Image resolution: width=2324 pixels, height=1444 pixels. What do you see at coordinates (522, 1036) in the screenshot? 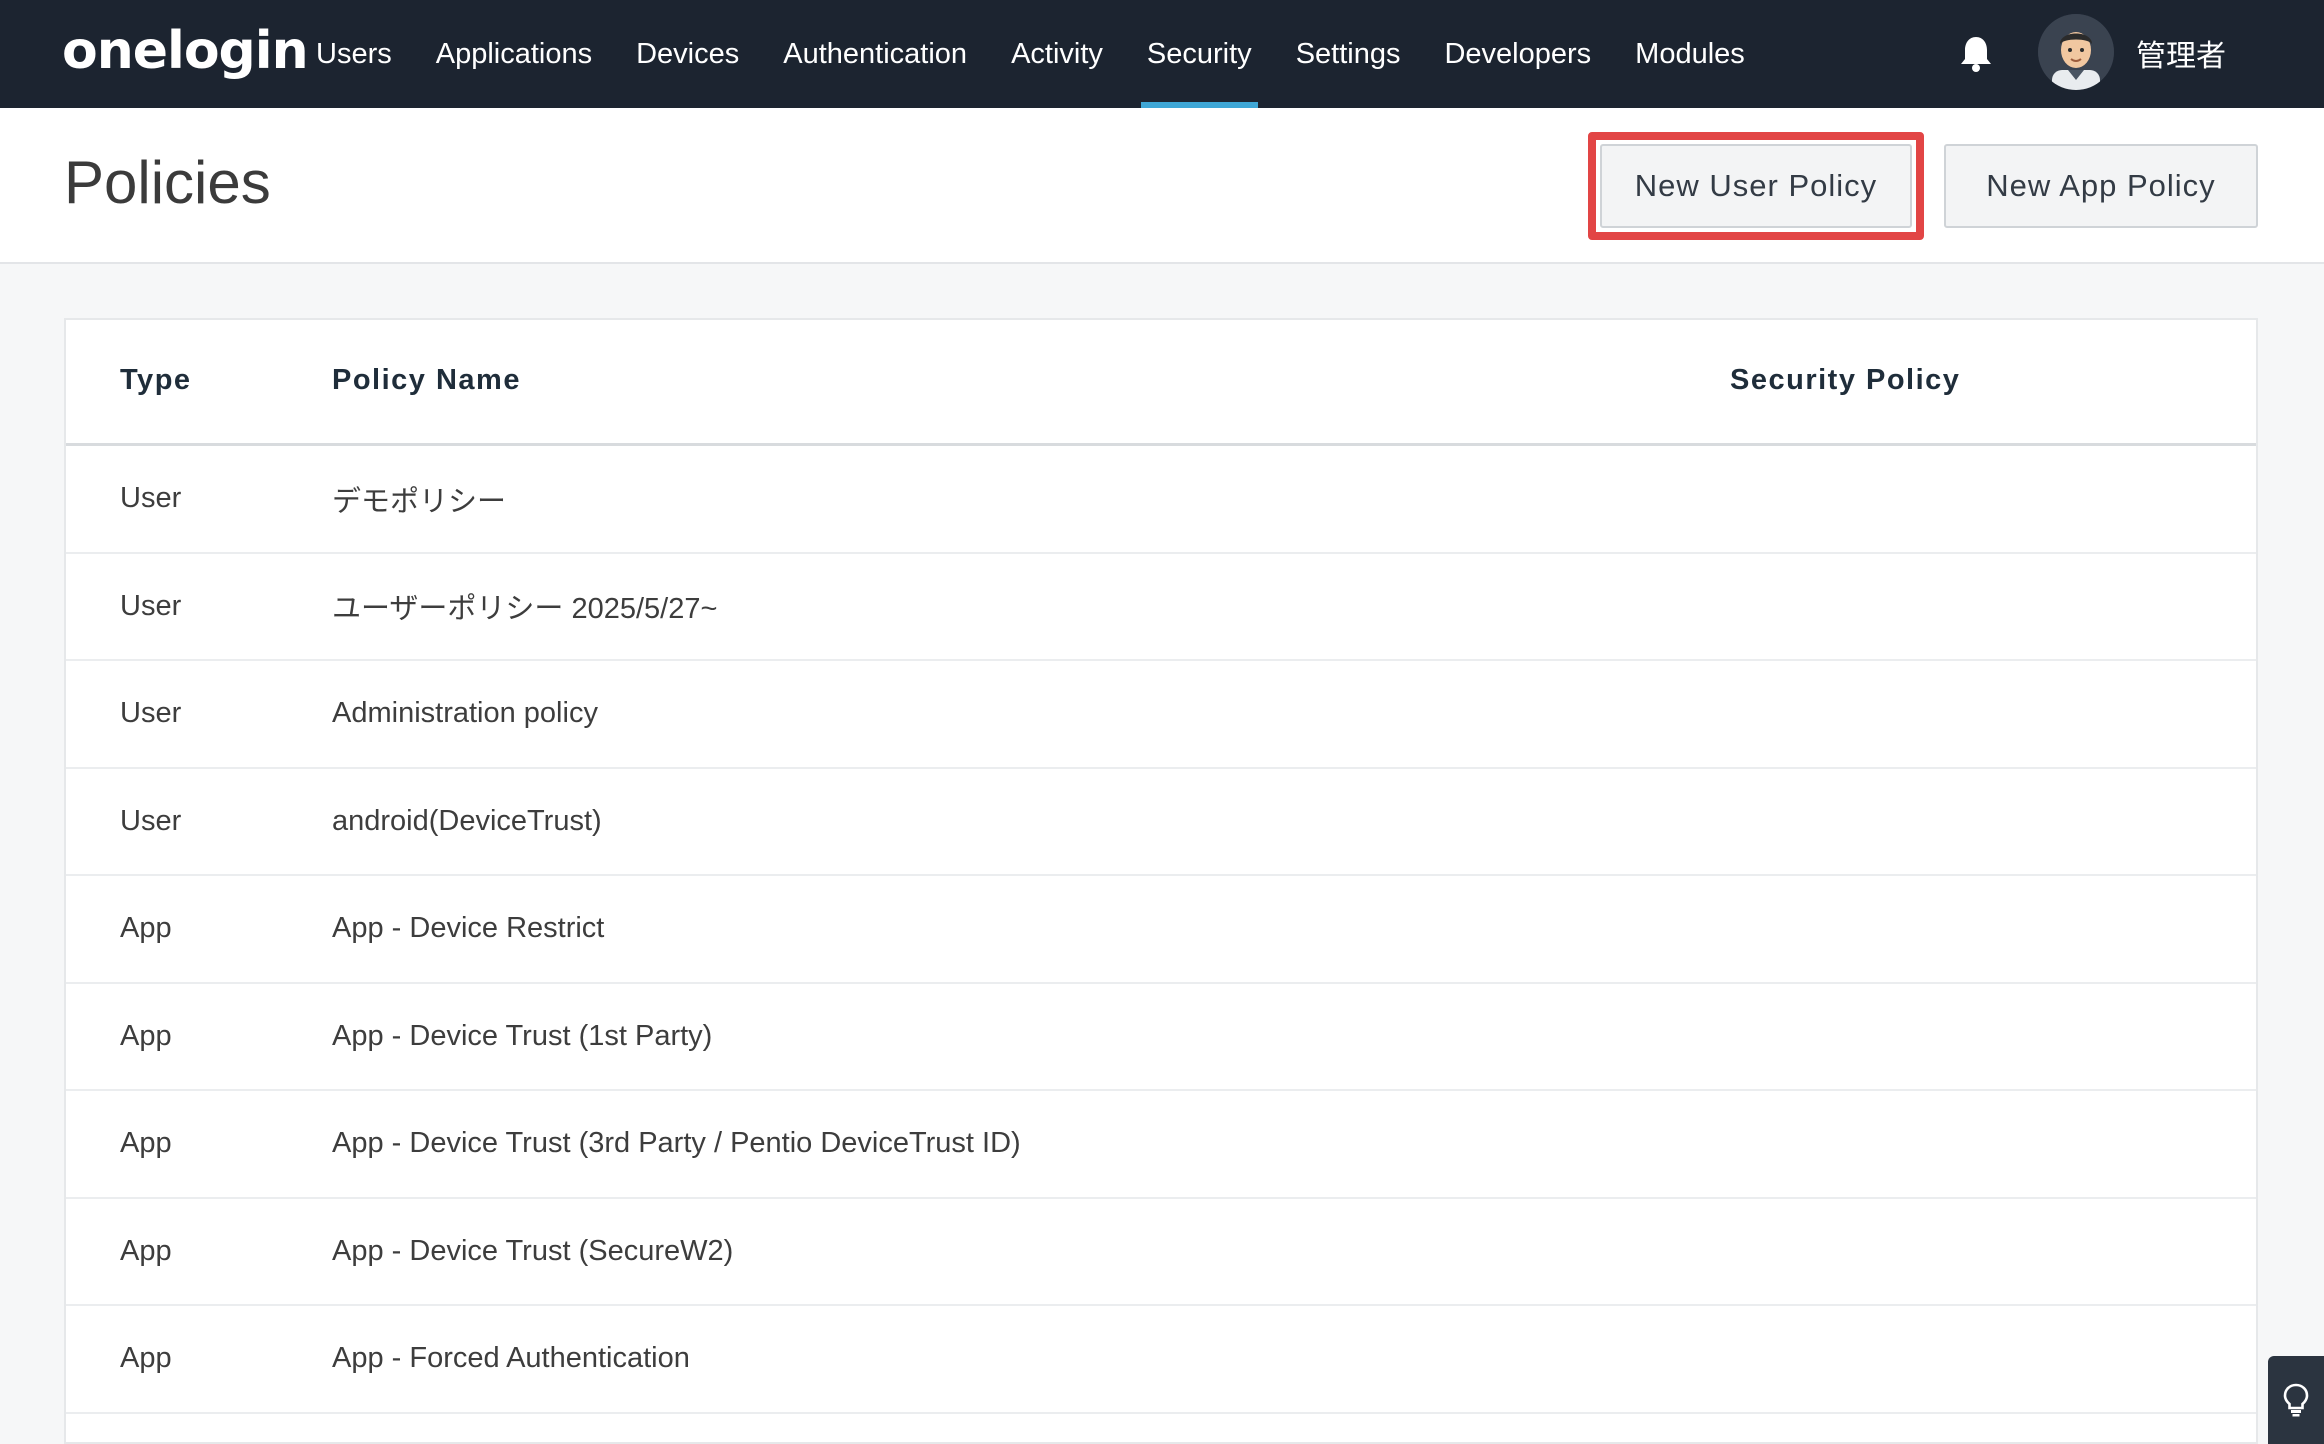
I see `policy-name: App - Device Trust (1st Party)` at bounding box center [522, 1036].